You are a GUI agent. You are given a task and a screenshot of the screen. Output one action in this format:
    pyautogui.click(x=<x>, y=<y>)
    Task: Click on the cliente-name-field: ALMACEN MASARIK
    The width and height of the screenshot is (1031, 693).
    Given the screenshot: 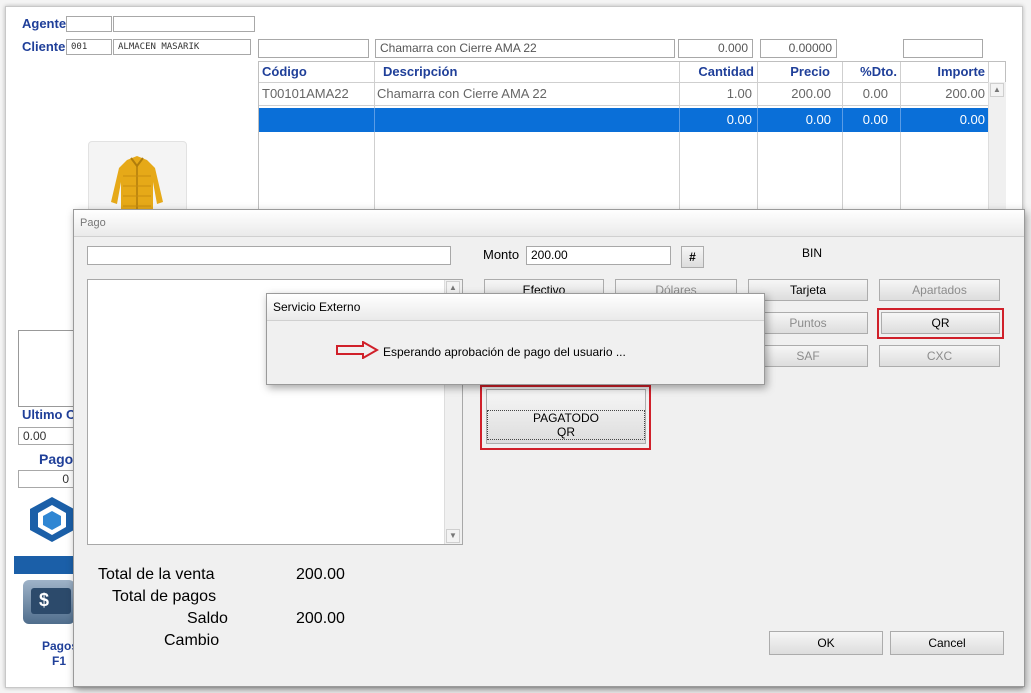 What is the action you would take?
    pyautogui.click(x=182, y=47)
    